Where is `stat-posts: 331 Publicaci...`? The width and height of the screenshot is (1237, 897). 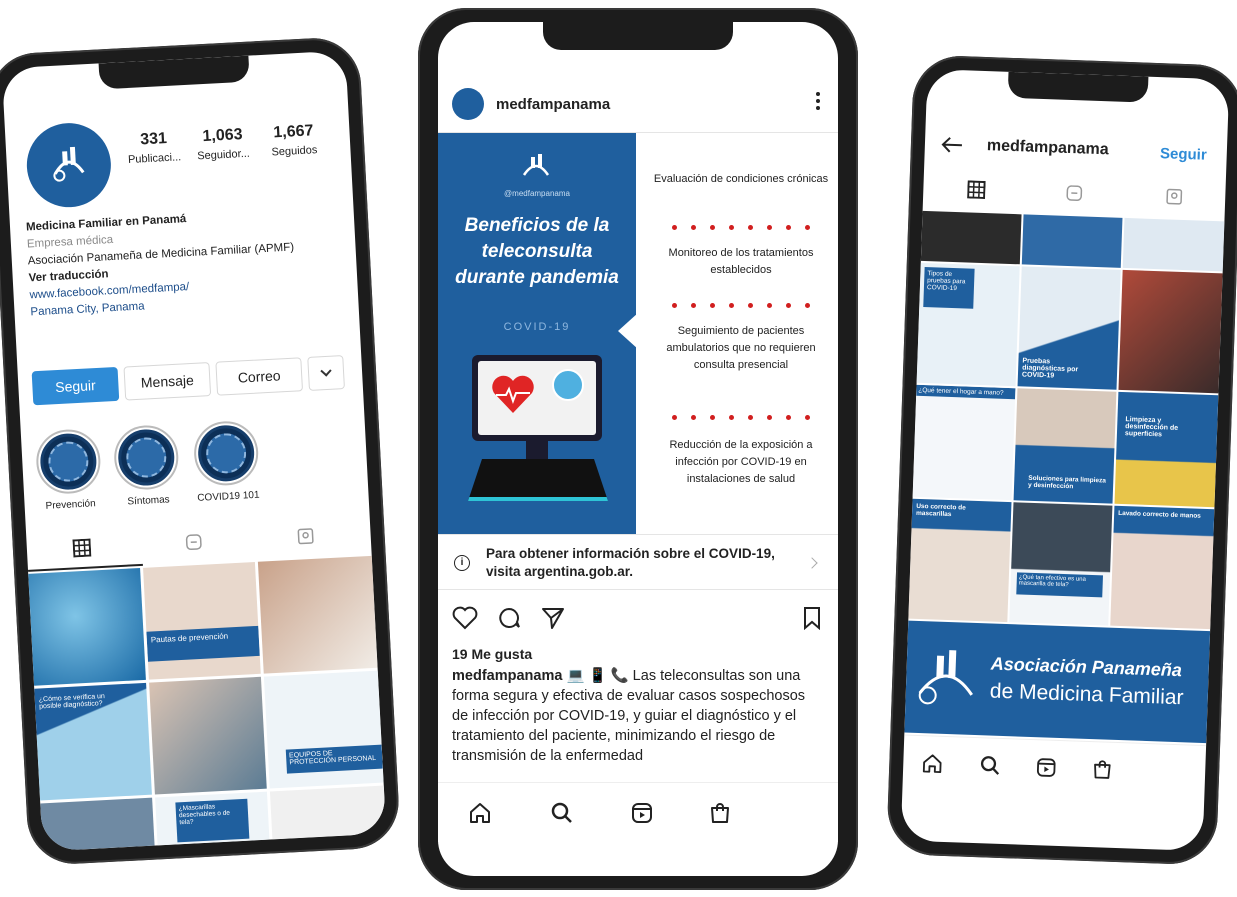 stat-posts: 331 Publicaci... is located at coordinates (154, 147).